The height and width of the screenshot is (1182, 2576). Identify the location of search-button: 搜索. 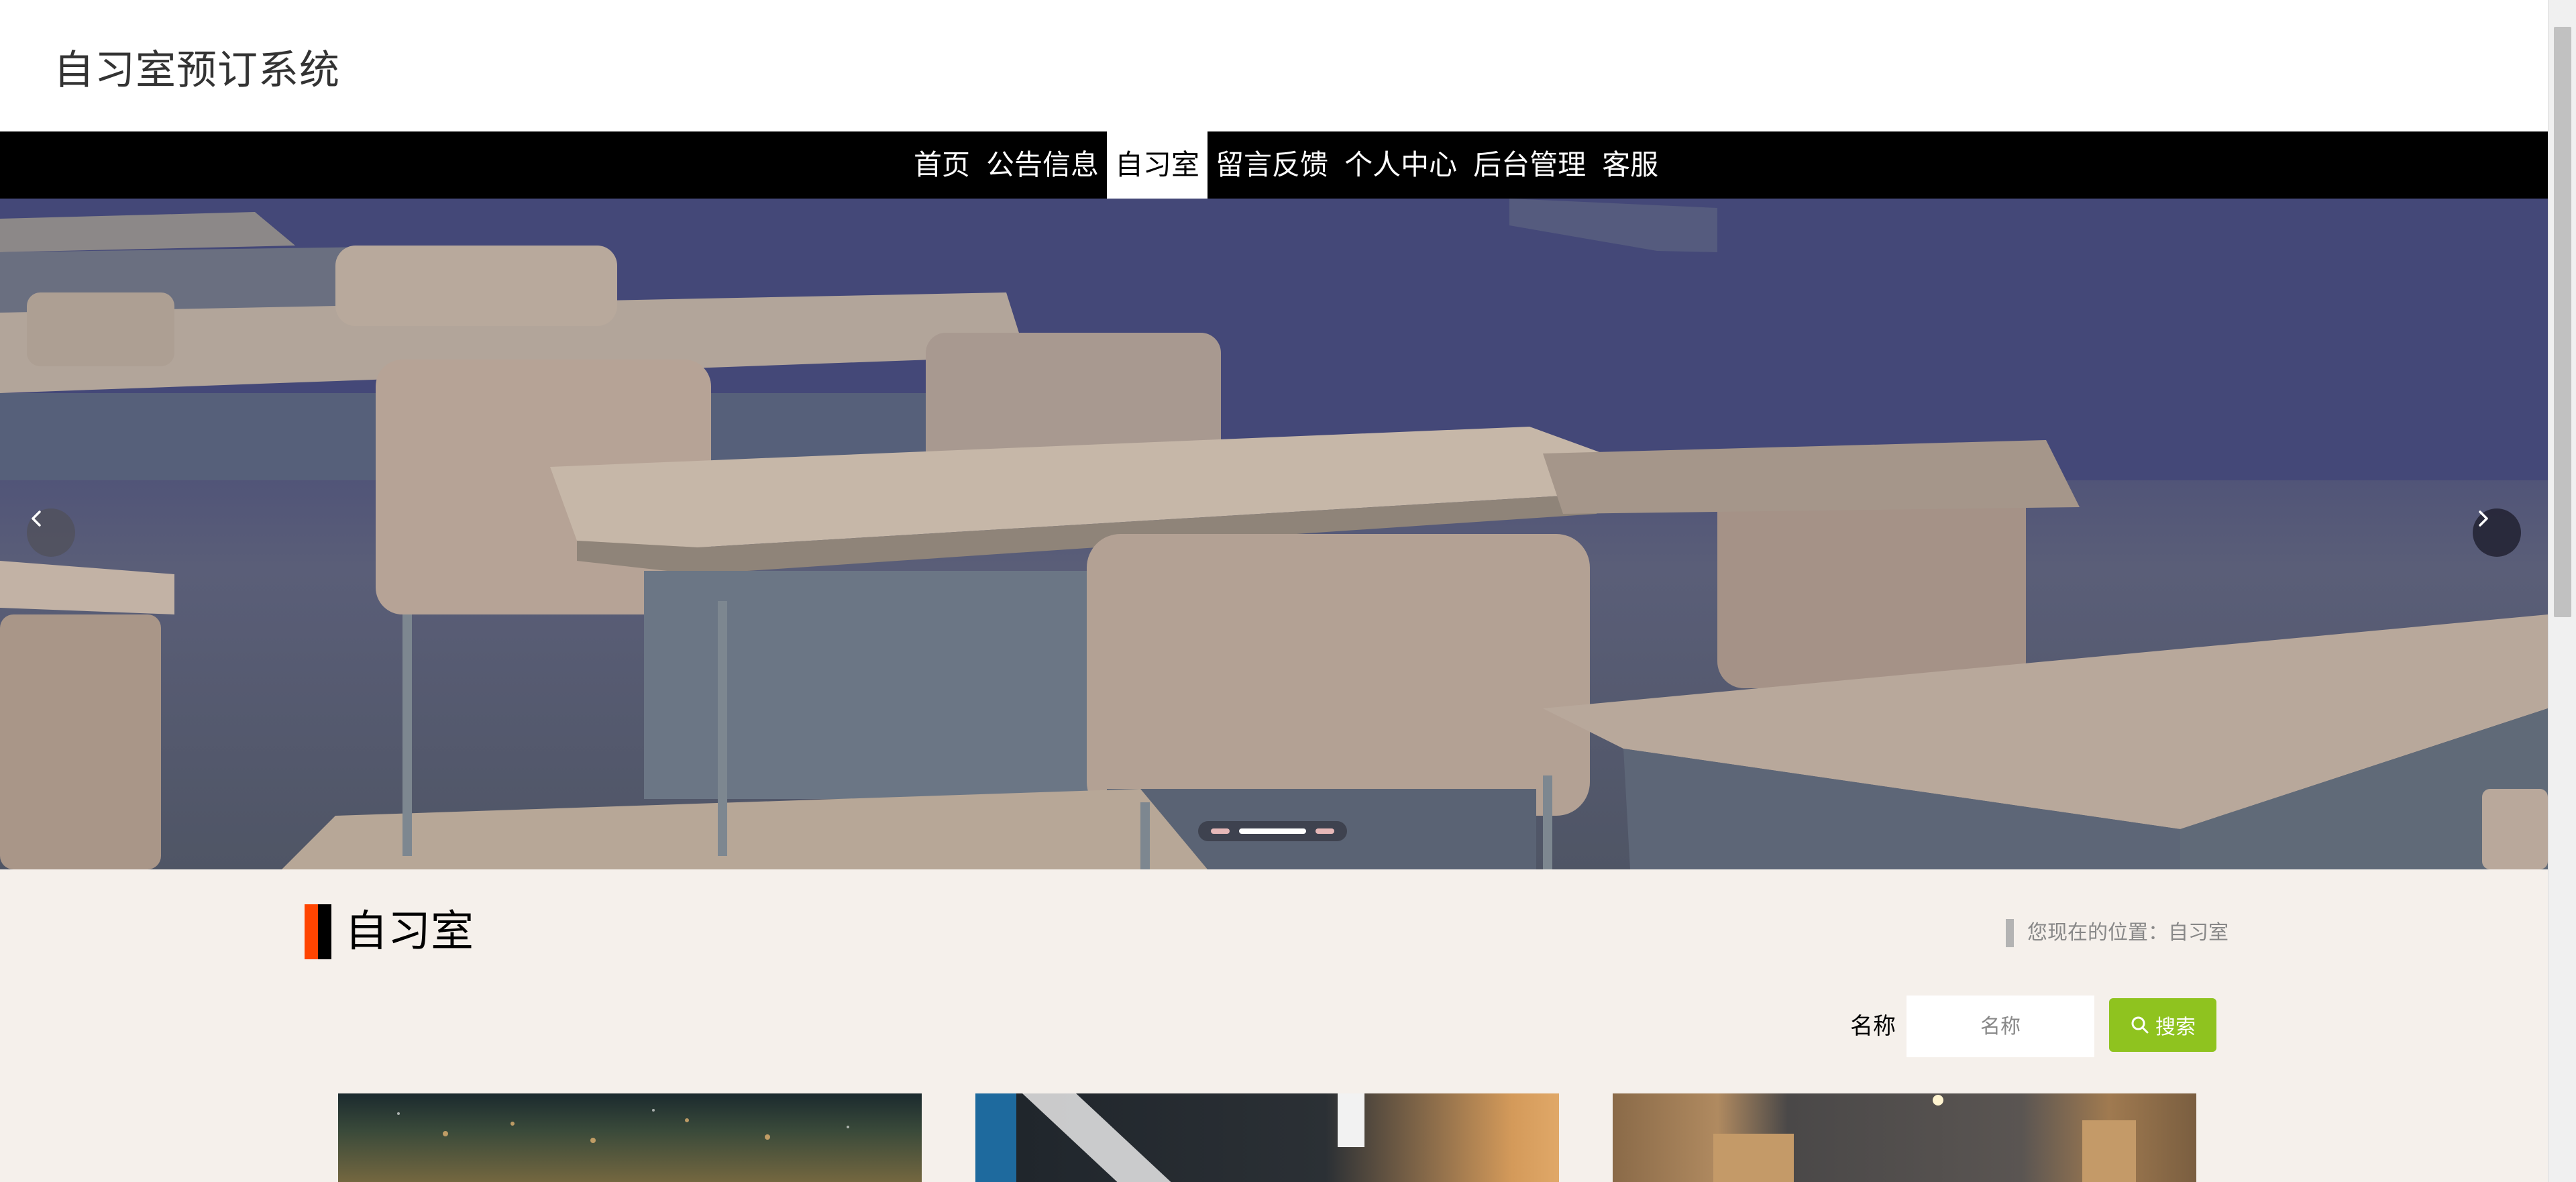
(2162, 1025).